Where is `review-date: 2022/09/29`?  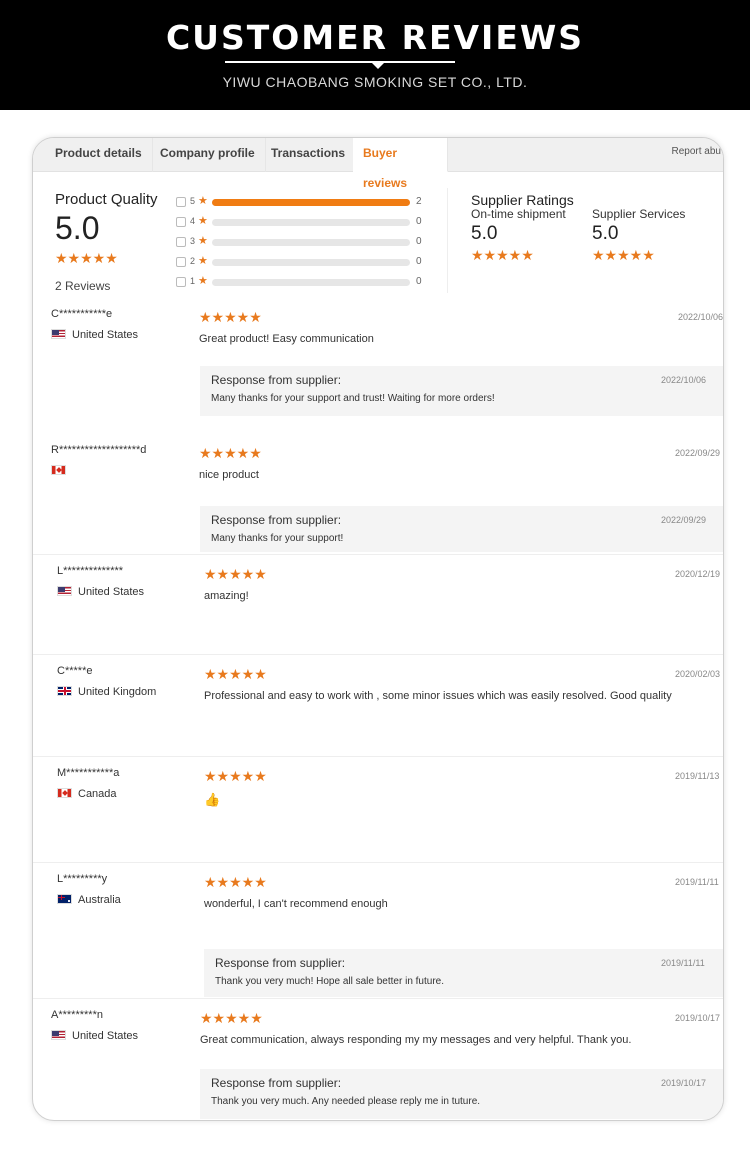 review-date: 2022/09/29 is located at coordinates (698, 453).